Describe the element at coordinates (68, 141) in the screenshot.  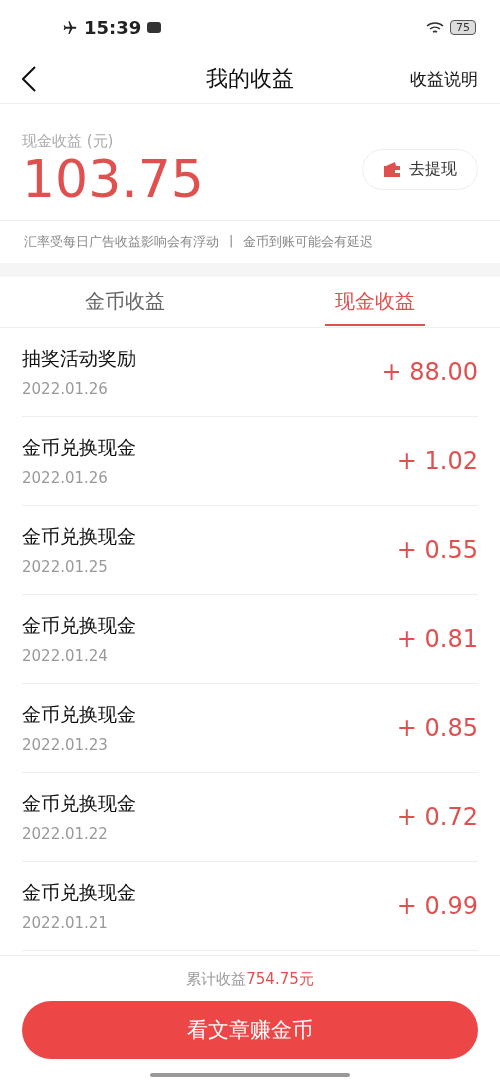
I see `balance-label: 现金收益 (元)` at that location.